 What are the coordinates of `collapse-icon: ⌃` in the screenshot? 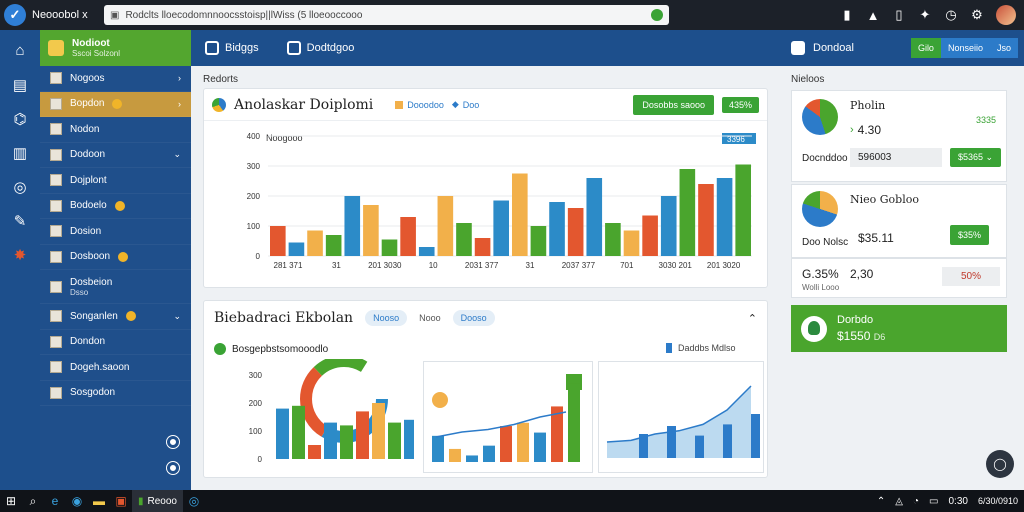 It's located at (752, 318).